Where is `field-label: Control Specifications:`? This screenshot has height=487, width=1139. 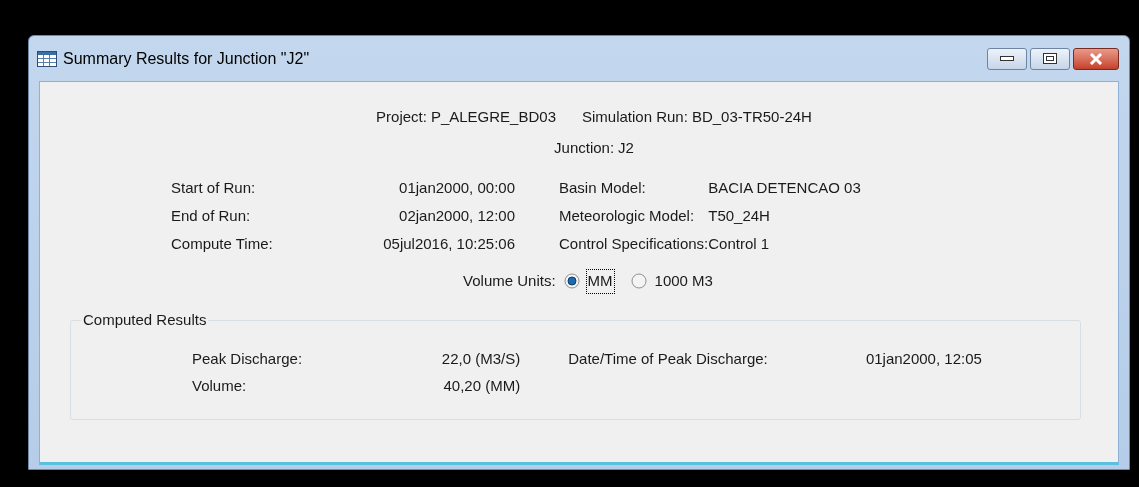
field-label: Control Specifications: is located at coordinates (634, 244).